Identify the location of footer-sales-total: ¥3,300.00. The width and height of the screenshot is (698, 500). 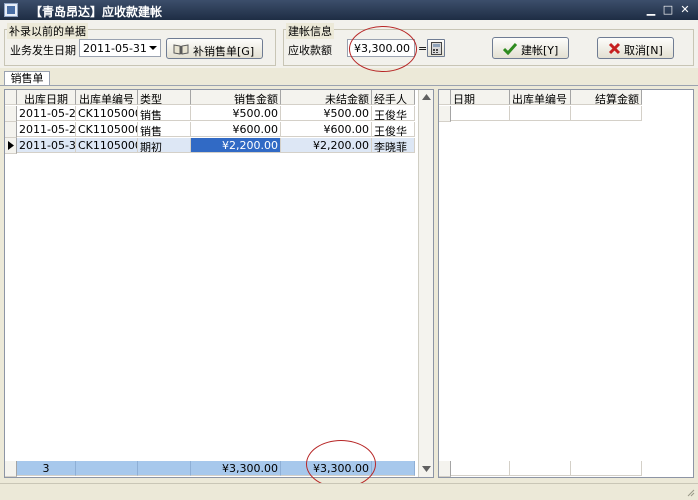
(236, 468).